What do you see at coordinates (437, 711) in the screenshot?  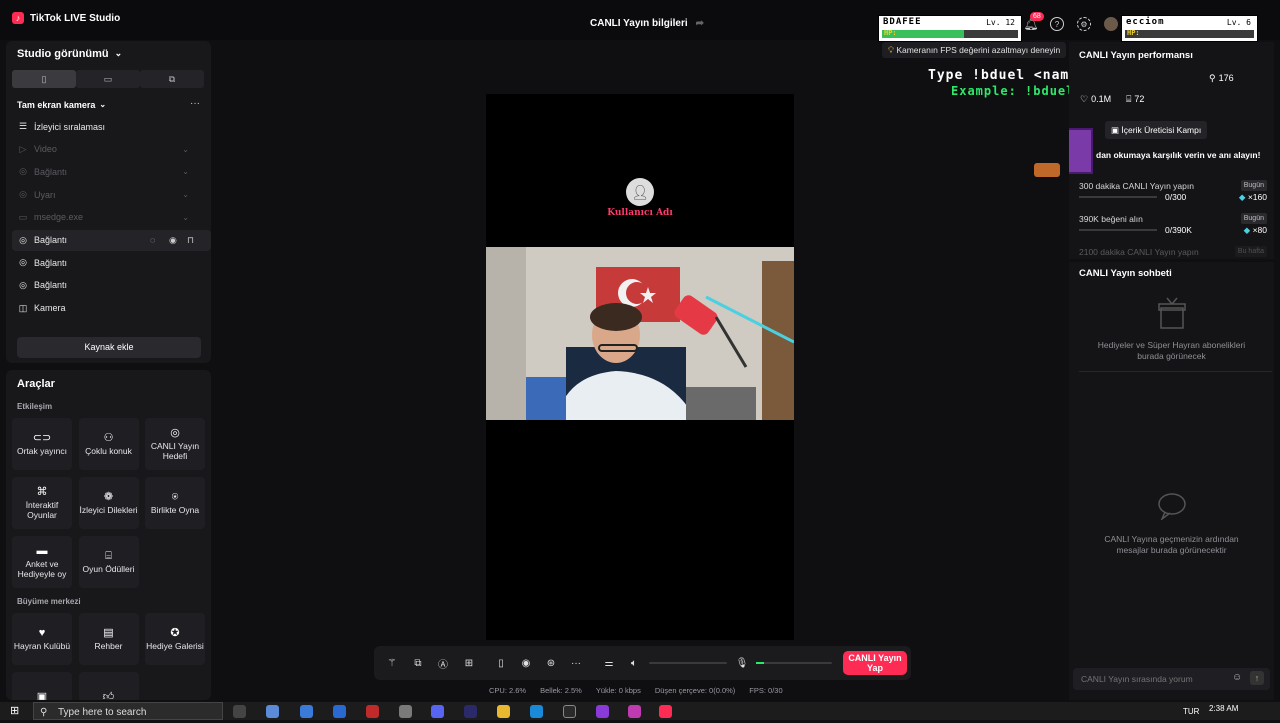 I see `discord-icon` at bounding box center [437, 711].